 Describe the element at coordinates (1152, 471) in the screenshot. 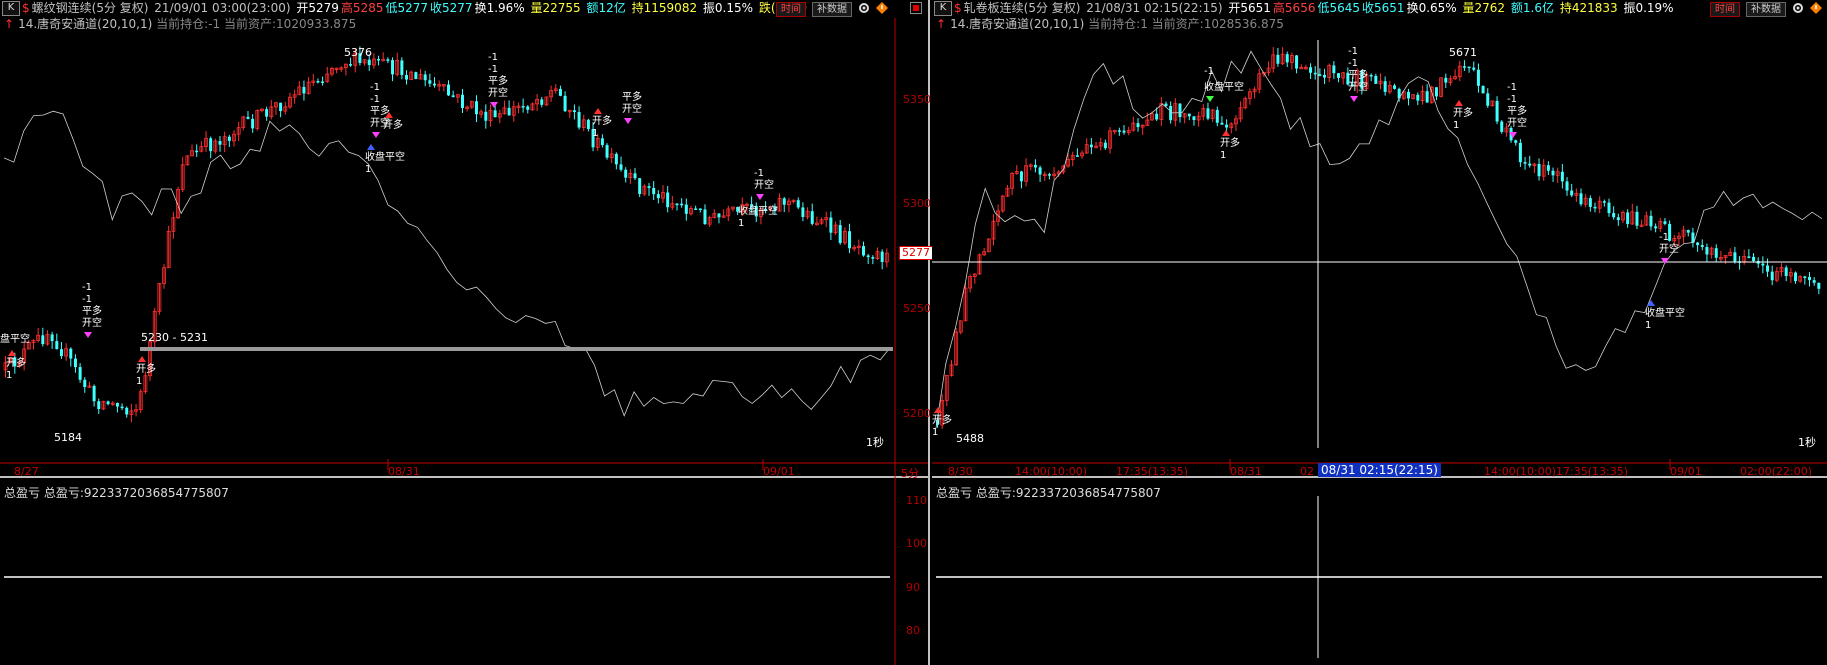

I see `date-tick: 17:35(13:35)` at that location.